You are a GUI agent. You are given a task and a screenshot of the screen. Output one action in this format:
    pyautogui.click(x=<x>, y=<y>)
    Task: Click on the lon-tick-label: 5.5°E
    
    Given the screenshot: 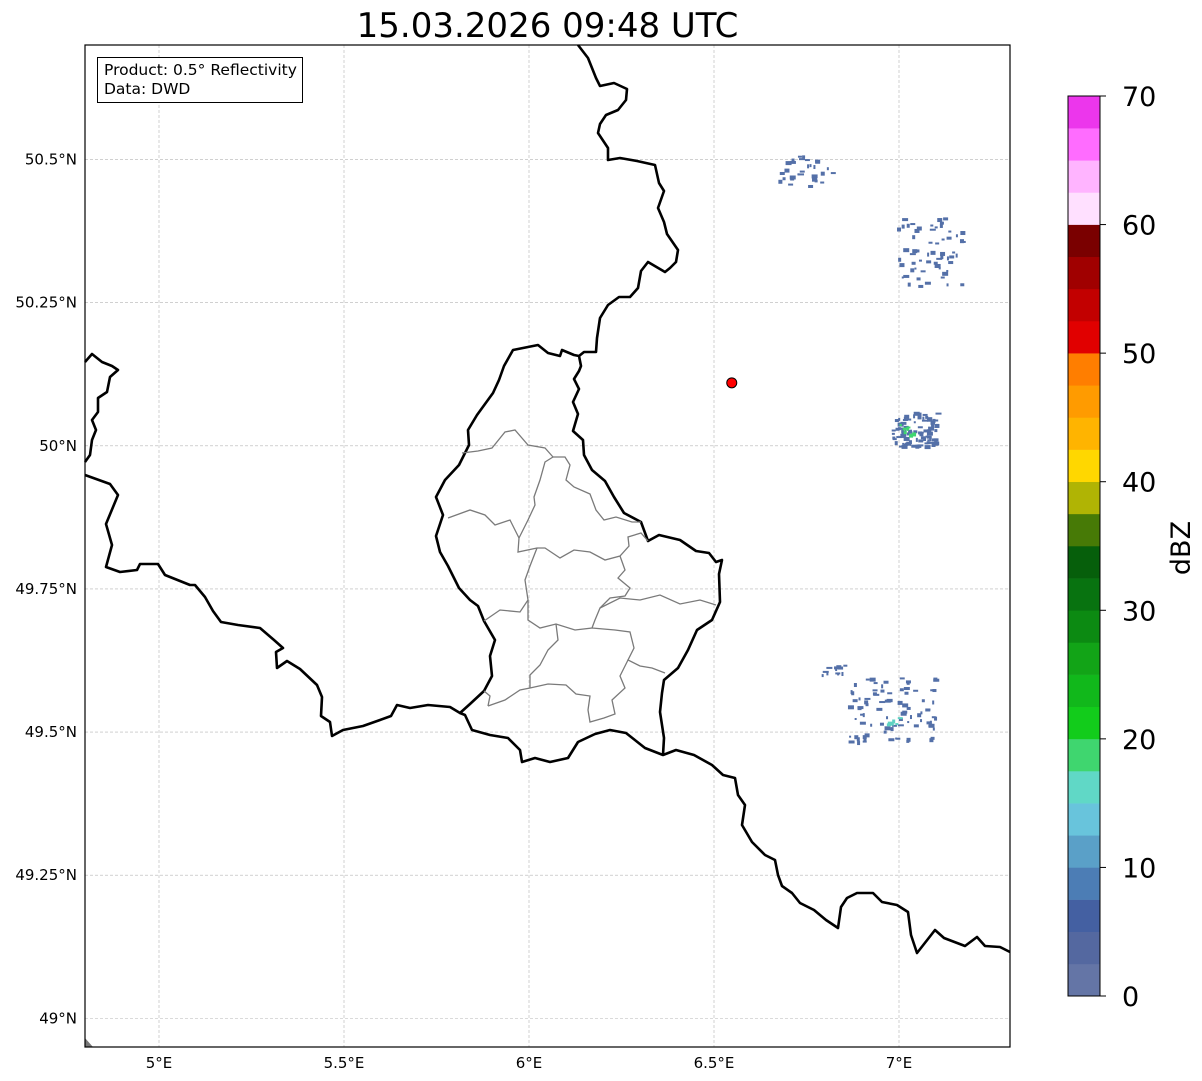 What is the action you would take?
    pyautogui.click(x=344, y=1063)
    